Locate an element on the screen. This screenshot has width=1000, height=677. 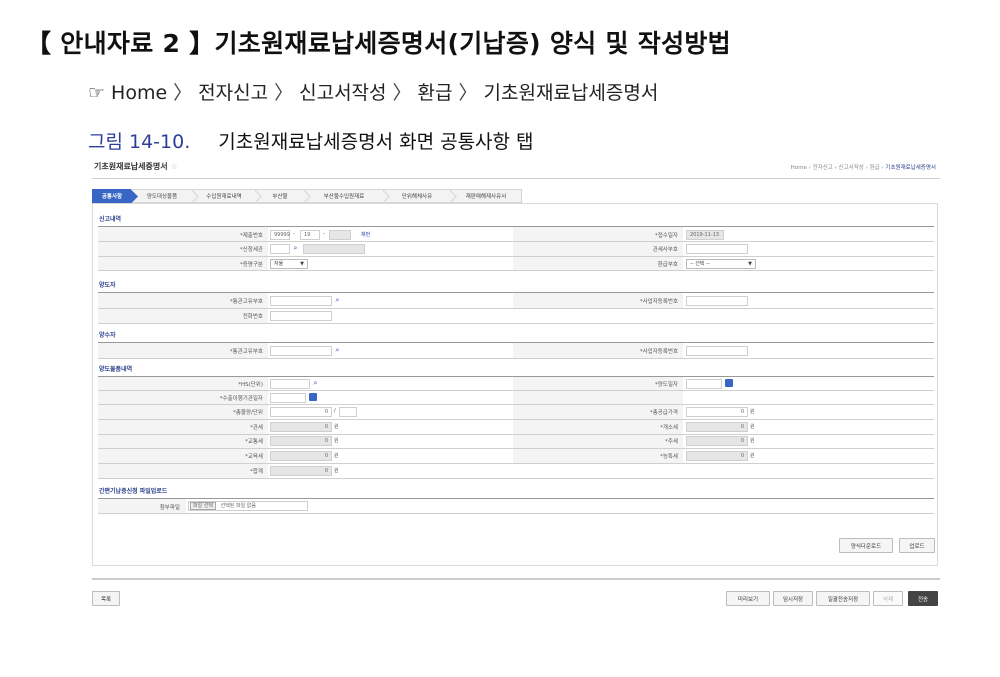
customs-name-field is located at coordinates (334, 249).